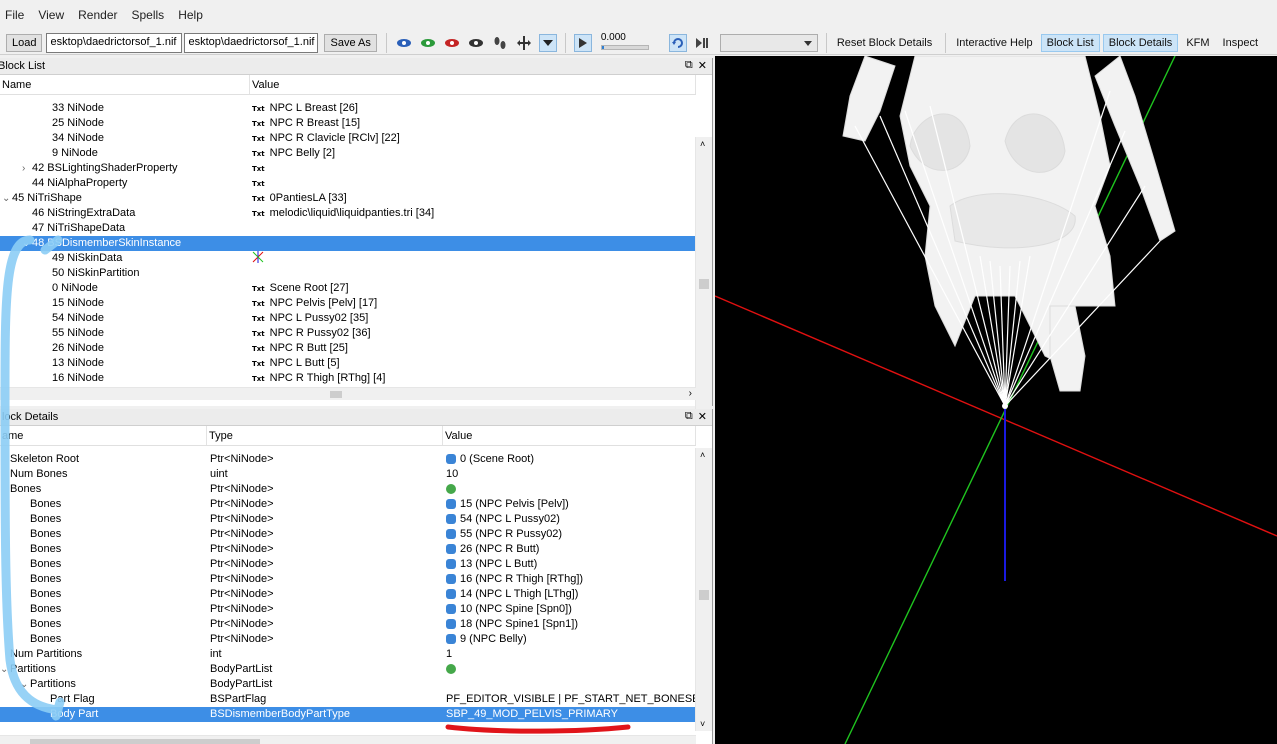  What do you see at coordinates (348, 519) in the screenshot?
I see `detail-row: Bones Ptr<NiNode> 54 (NPC L Pussy02)` at bounding box center [348, 519].